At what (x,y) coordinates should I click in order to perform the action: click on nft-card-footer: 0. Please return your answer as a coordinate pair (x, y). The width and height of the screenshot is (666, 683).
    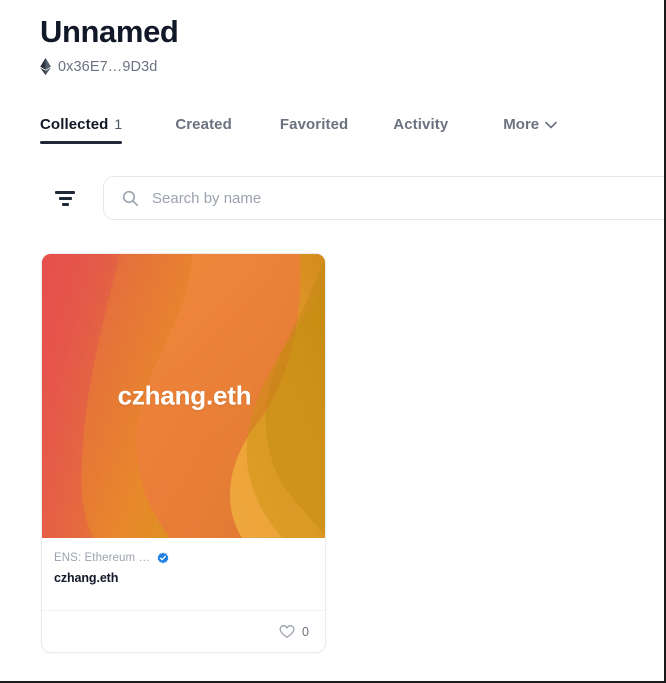
    Looking at the image, I should click on (183, 631).